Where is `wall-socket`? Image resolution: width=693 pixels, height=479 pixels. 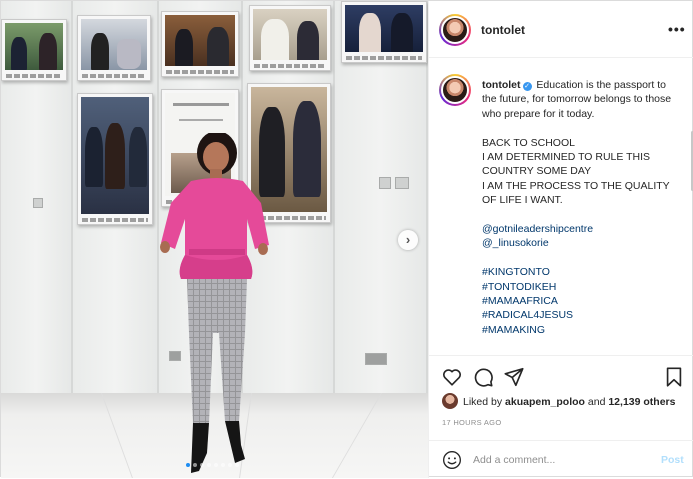 wall-socket is located at coordinates (376, 359).